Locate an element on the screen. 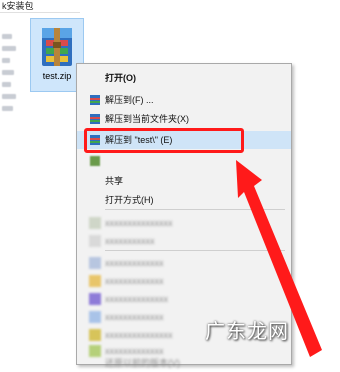 The width and height of the screenshot is (340, 372). menu-item-label: 还原以前的版本(V) is located at coordinates (142, 363).